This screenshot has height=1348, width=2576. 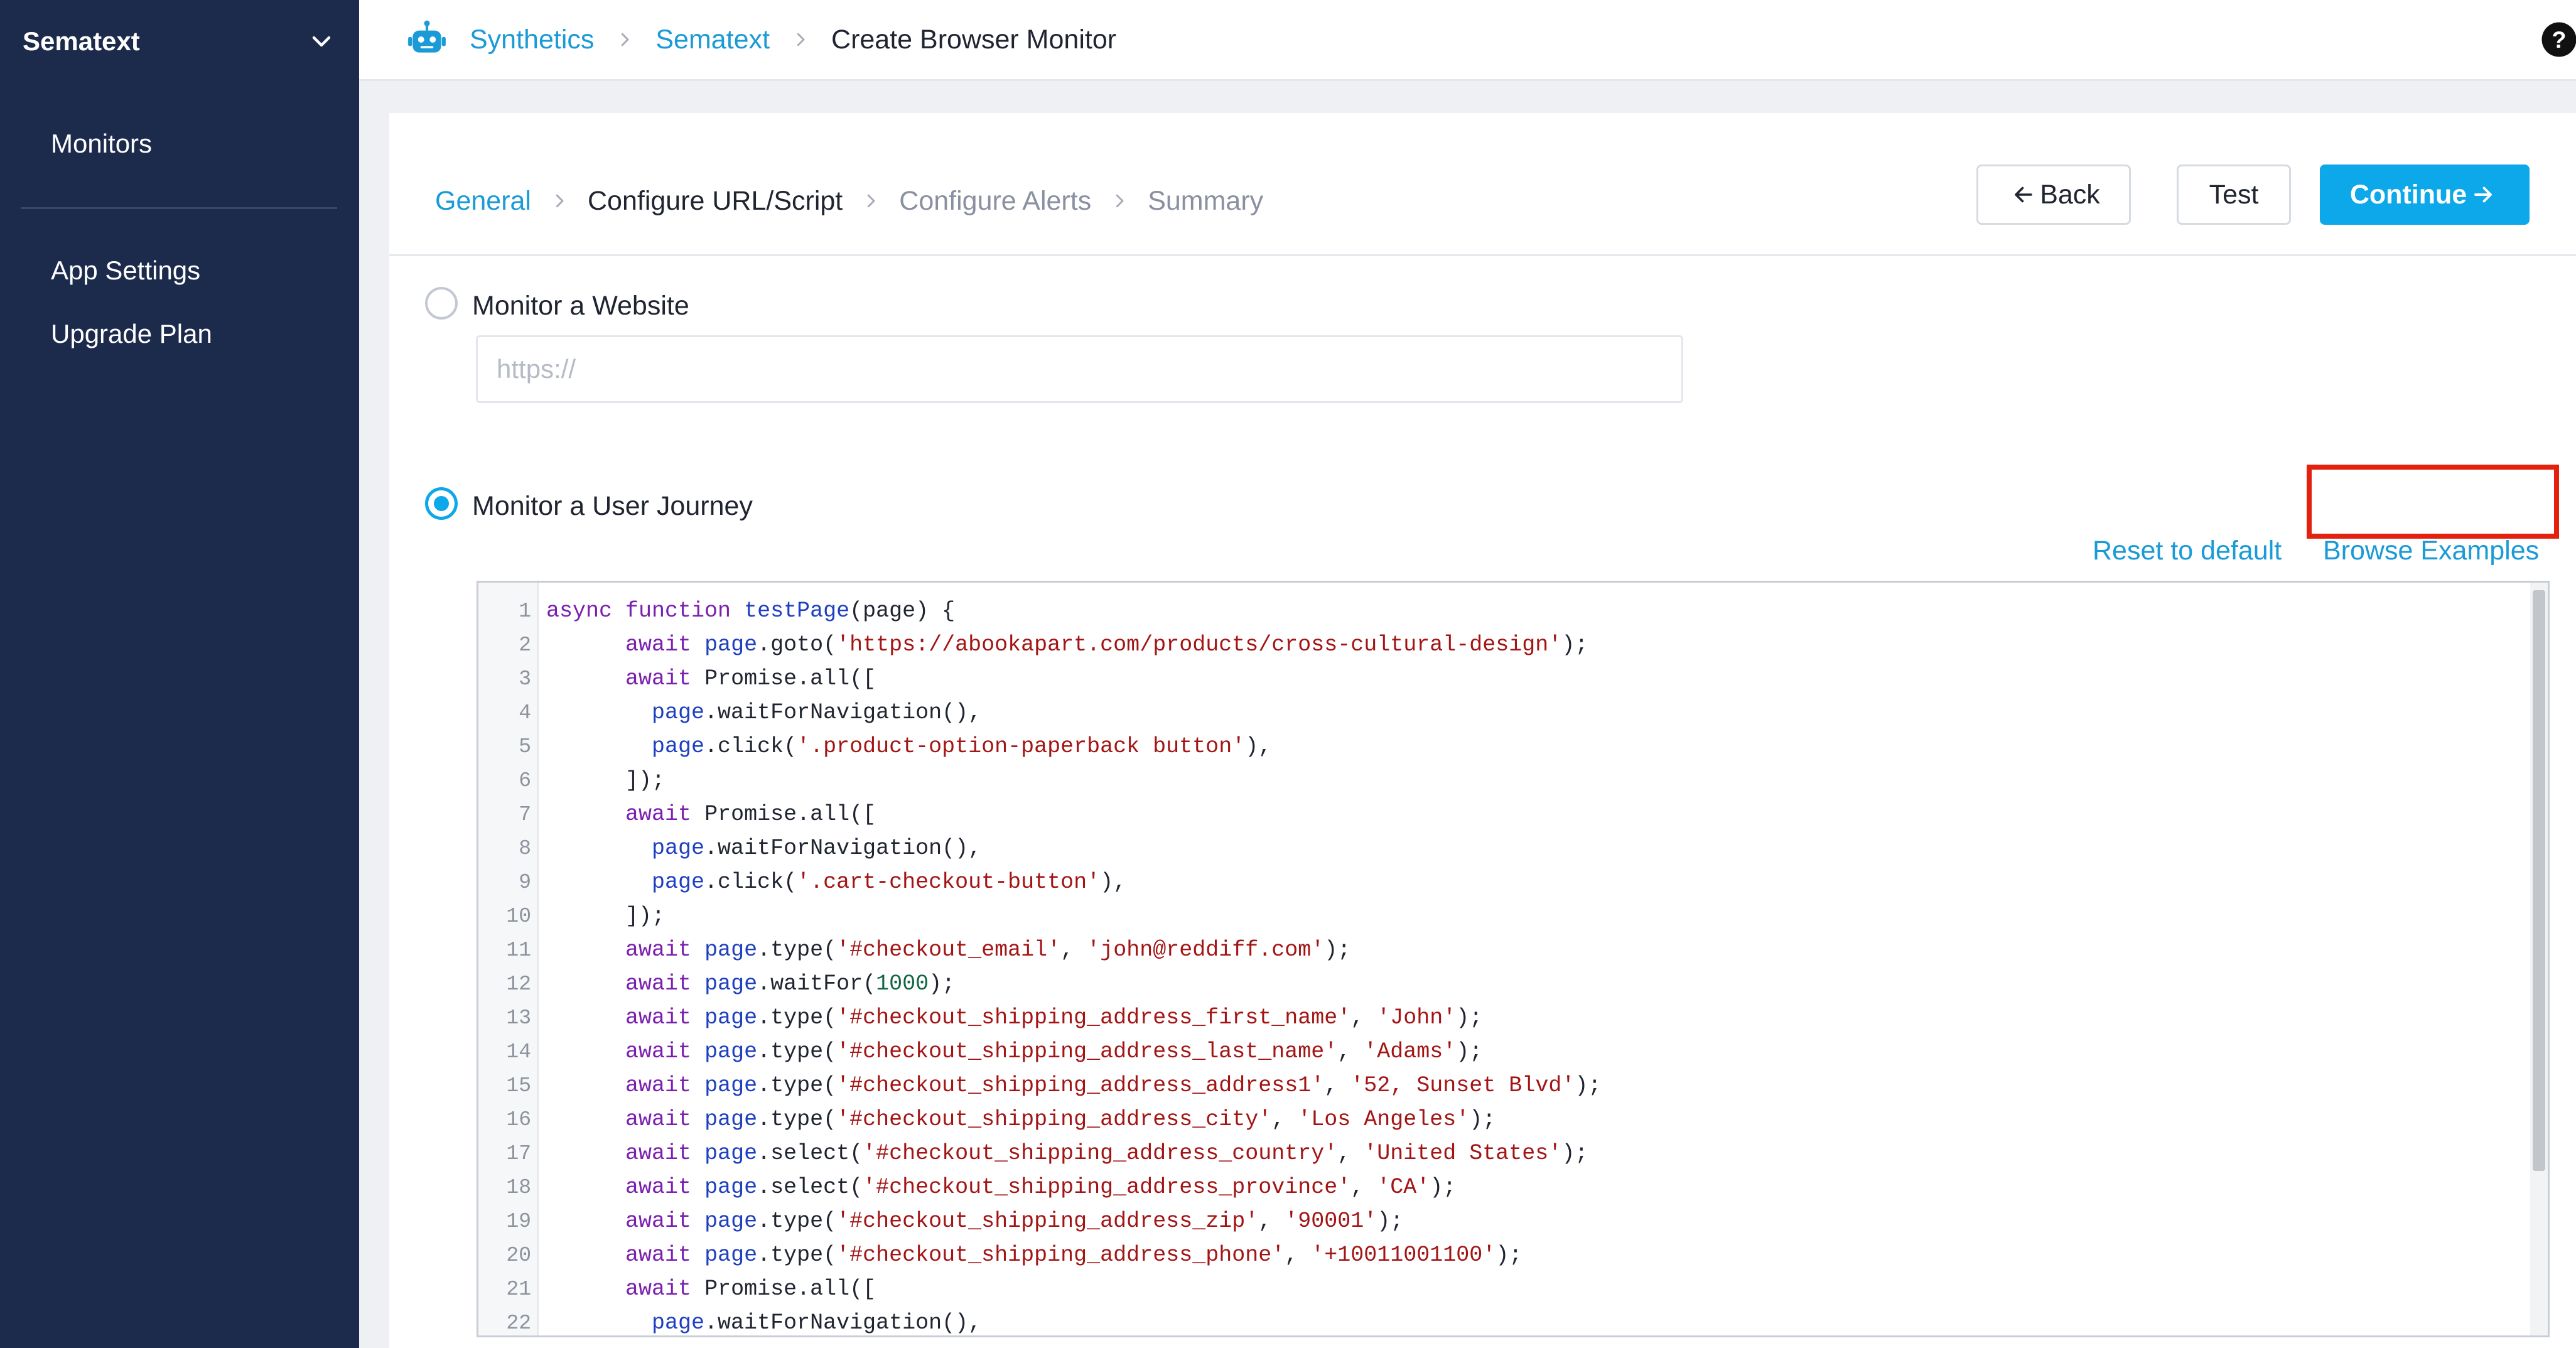 I want to click on code-text: await page.waitFor(1000);, so click(x=790, y=983).